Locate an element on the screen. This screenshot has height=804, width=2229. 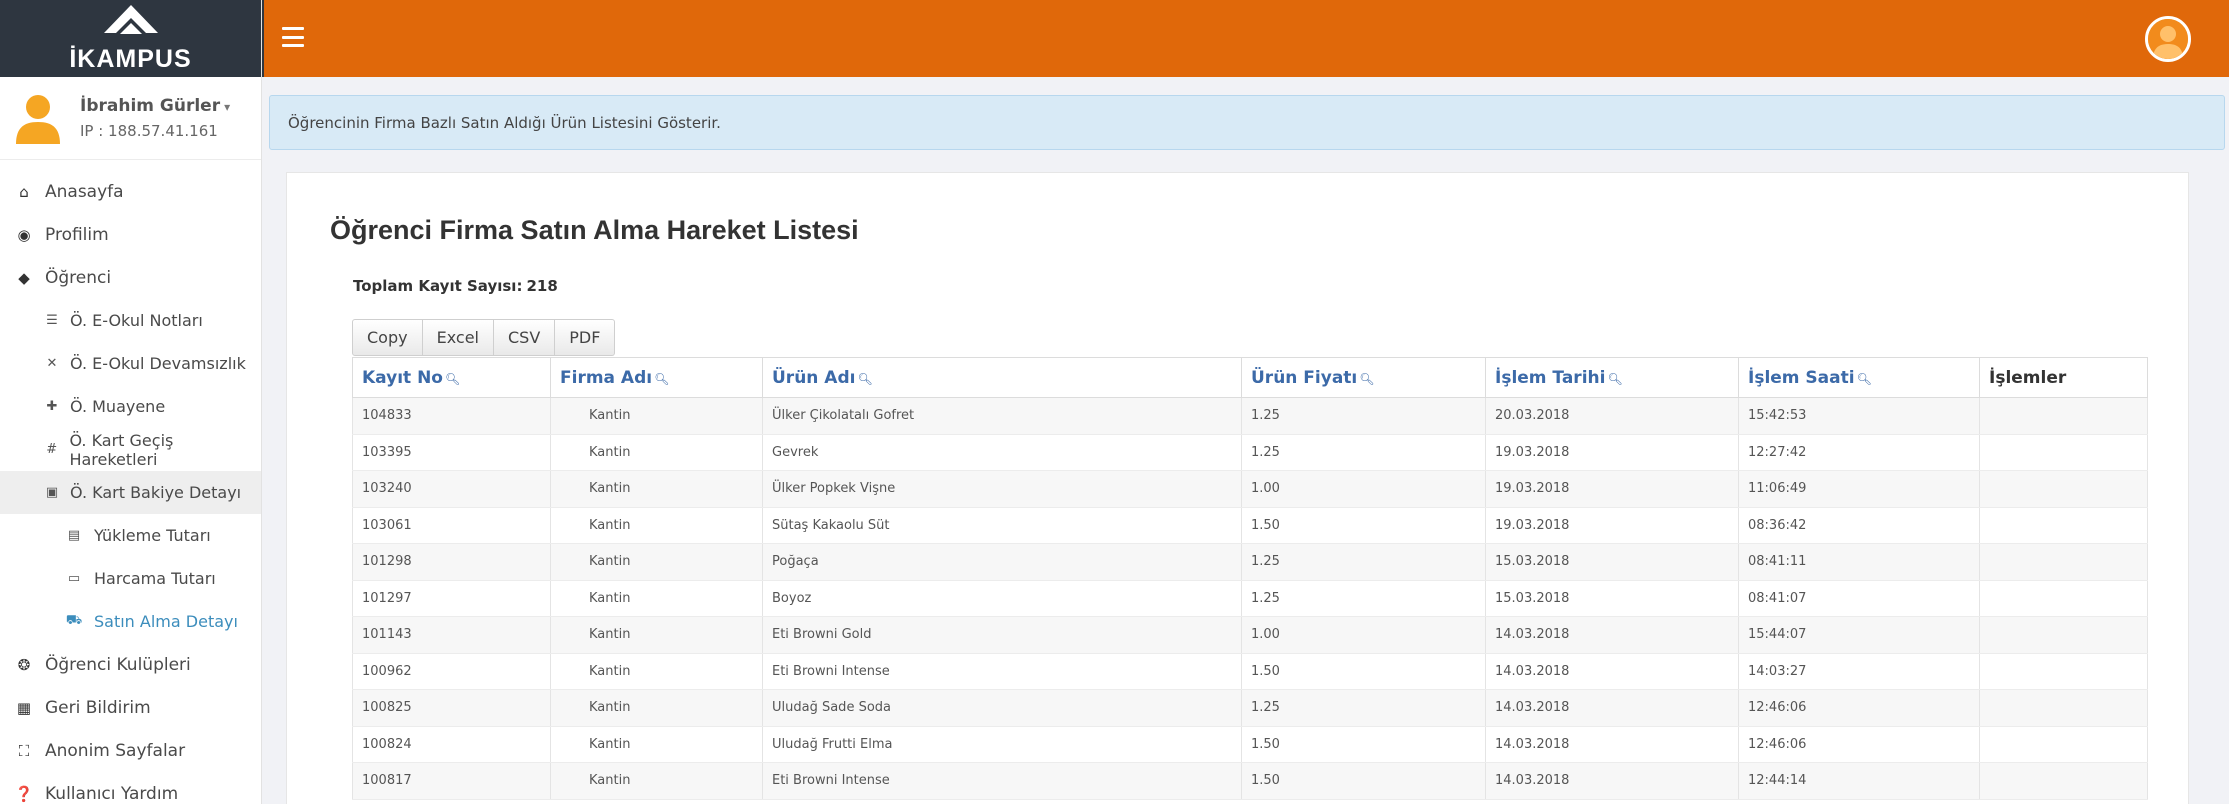
cell-islem-saati: 11:06:49 is located at coordinates (1859, 489).